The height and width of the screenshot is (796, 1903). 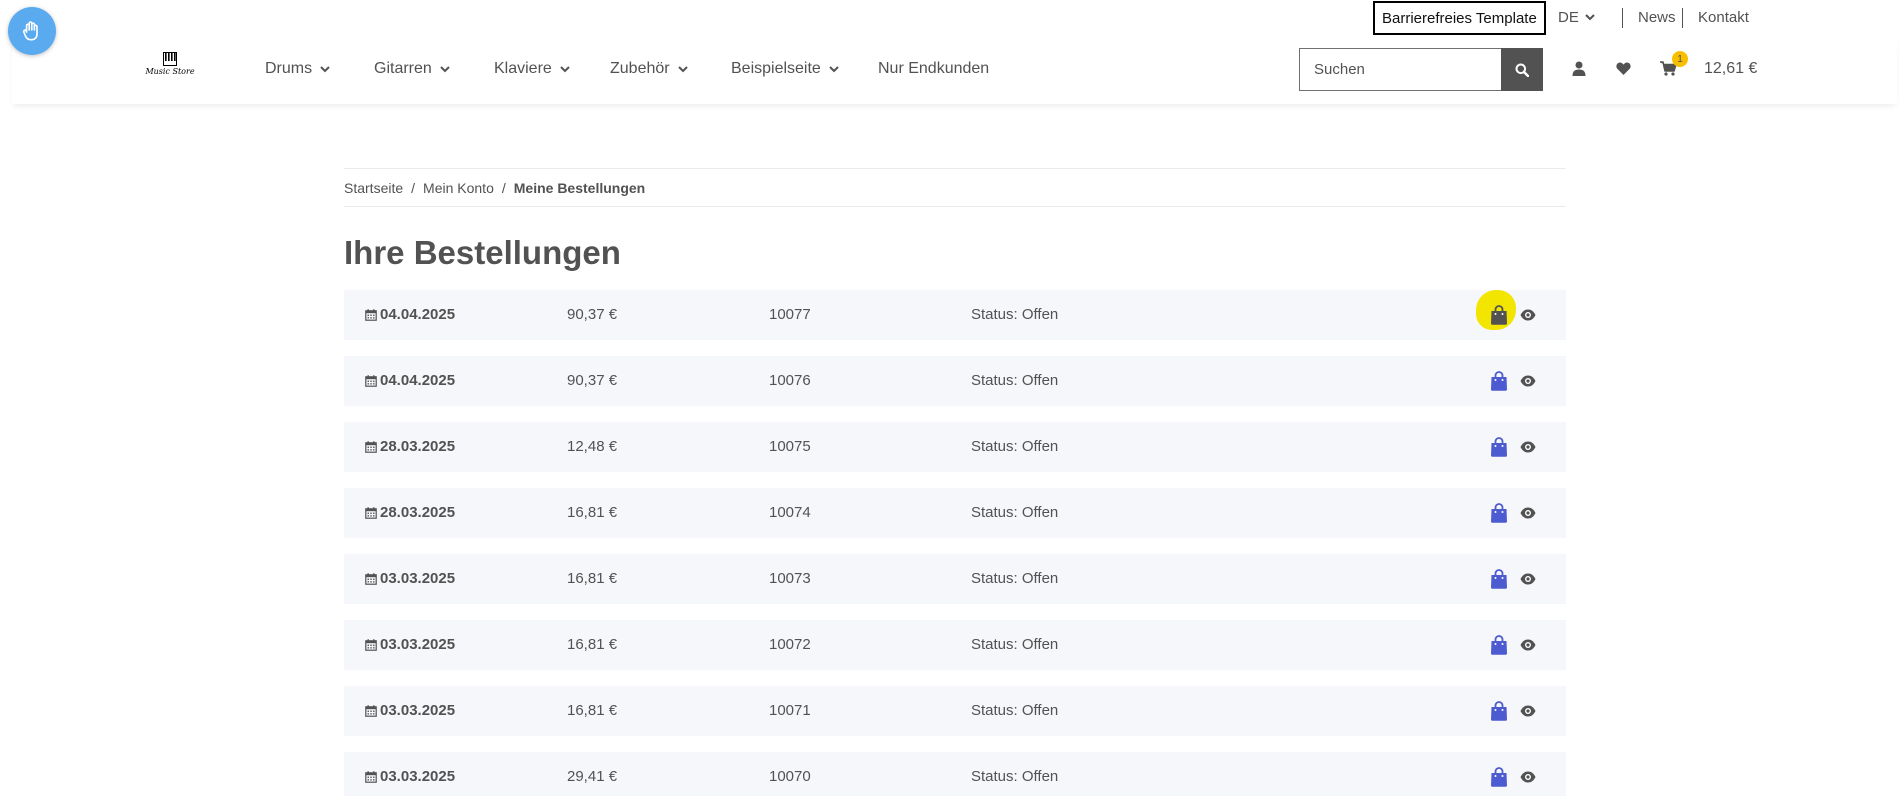 I want to click on nav-drums: Drums, so click(x=297, y=69).